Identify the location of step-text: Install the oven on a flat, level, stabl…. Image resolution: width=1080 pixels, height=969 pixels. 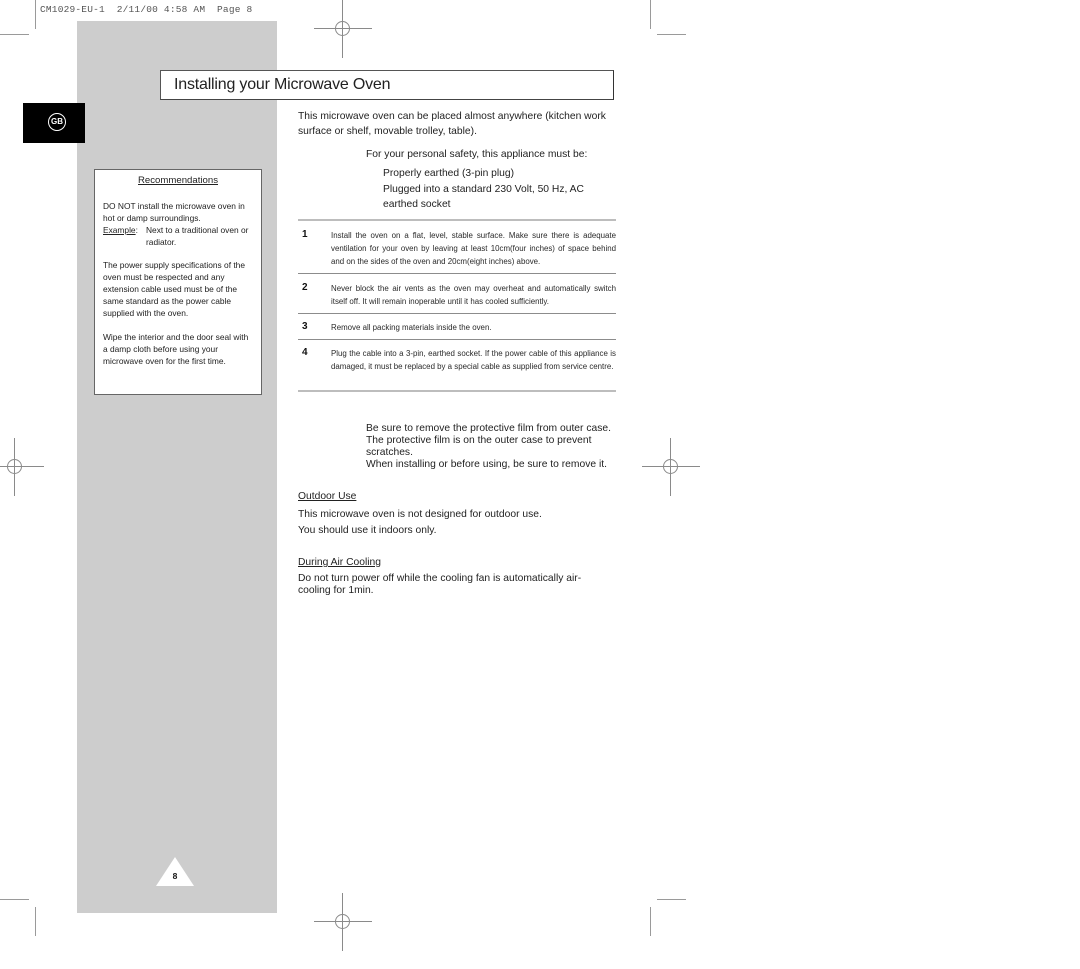
(473, 248).